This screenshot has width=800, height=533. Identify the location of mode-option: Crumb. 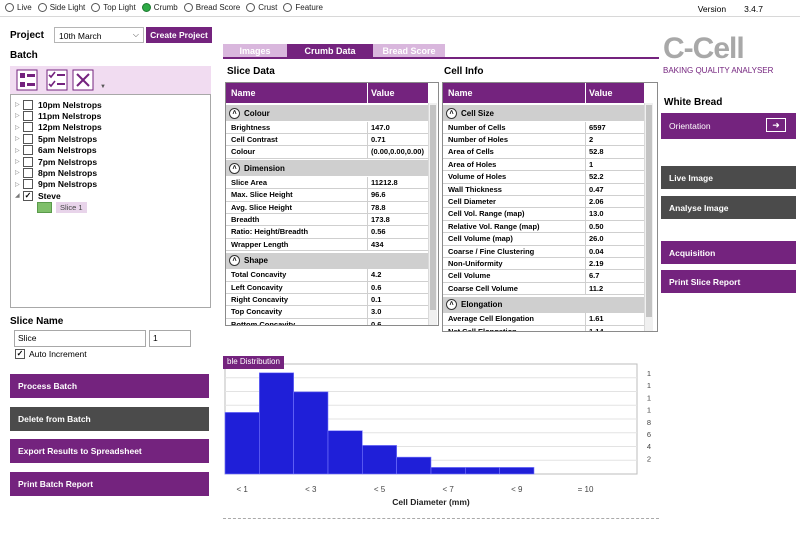
(159, 7).